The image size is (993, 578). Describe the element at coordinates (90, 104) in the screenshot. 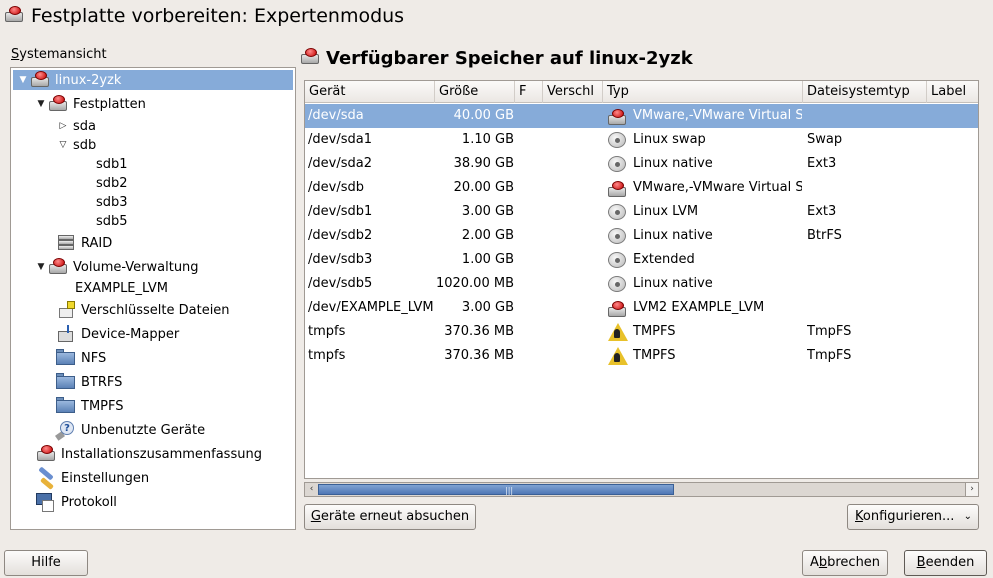

I see `tree-item-festplatten: ▼ Festplatten` at that location.